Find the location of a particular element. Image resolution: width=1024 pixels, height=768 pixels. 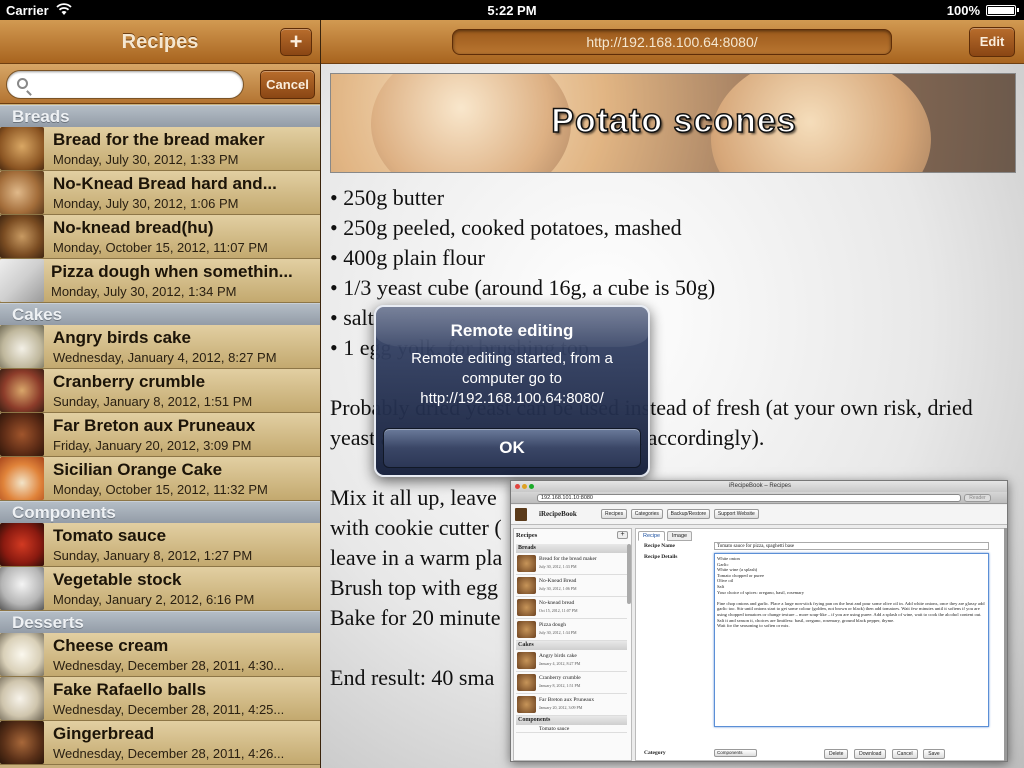

battery-percent: 100% is located at coordinates (963, 10).